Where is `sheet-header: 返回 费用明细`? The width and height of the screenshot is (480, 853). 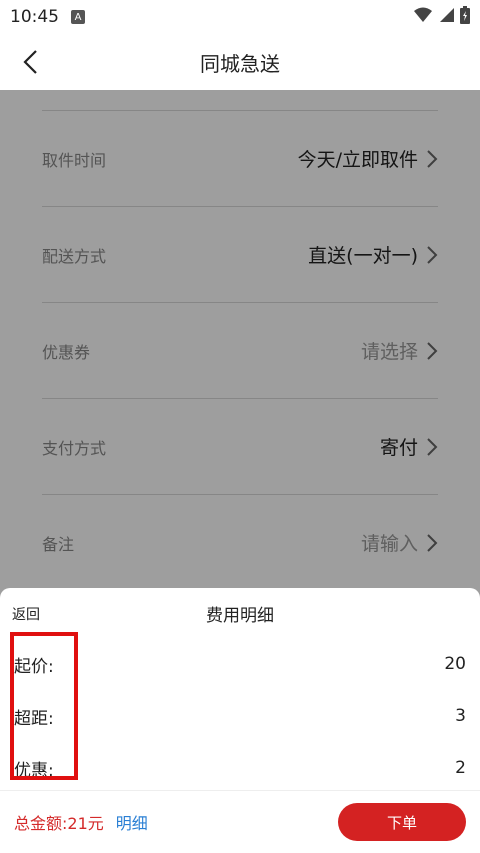
sheet-header: 返回 费用明细 is located at coordinates (240, 613).